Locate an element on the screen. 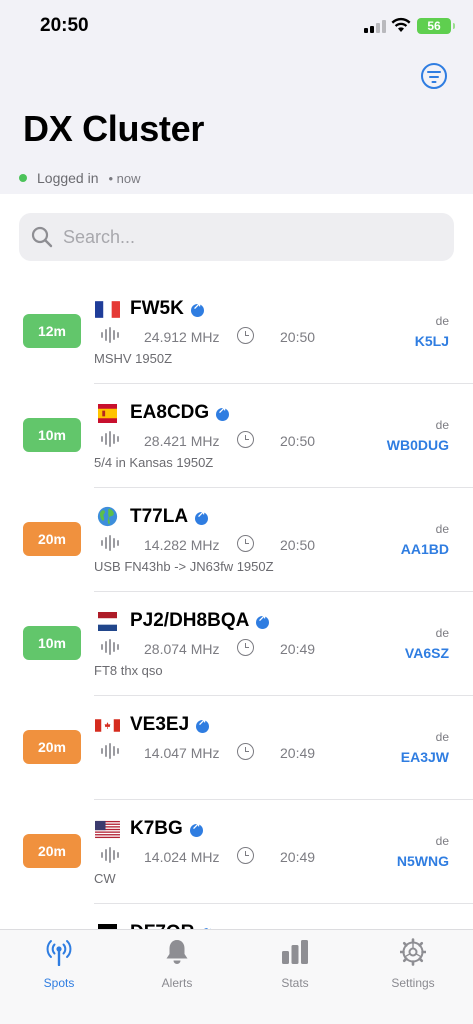 The width and height of the screenshot is (473, 1024). callsign: VE3EJ is located at coordinates (159, 725).